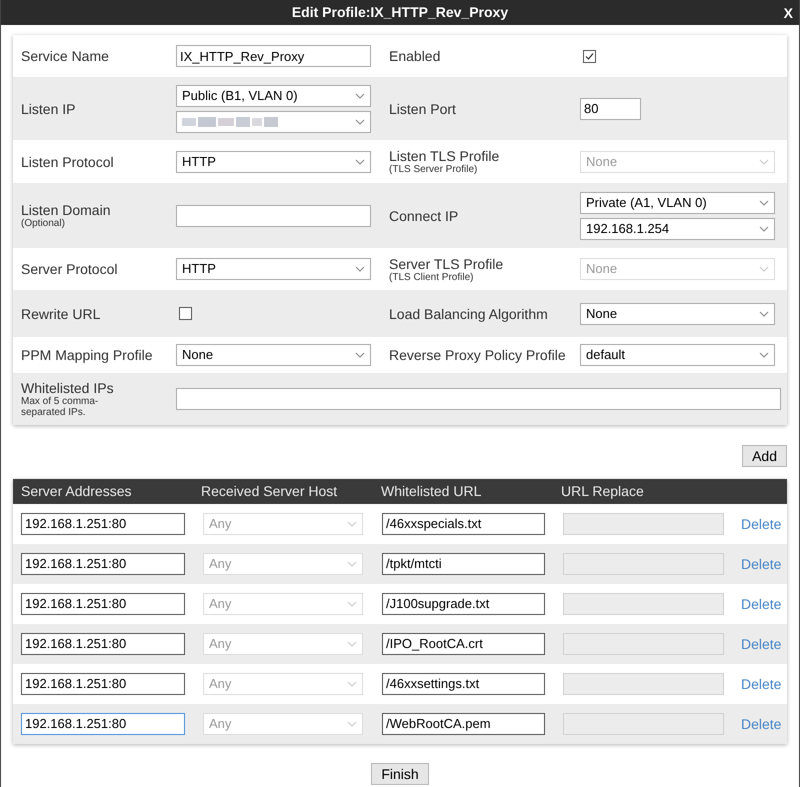  What do you see at coordinates (60, 407) in the screenshot?
I see `field-hint: Max of 5 comma-separated IPs.` at bounding box center [60, 407].